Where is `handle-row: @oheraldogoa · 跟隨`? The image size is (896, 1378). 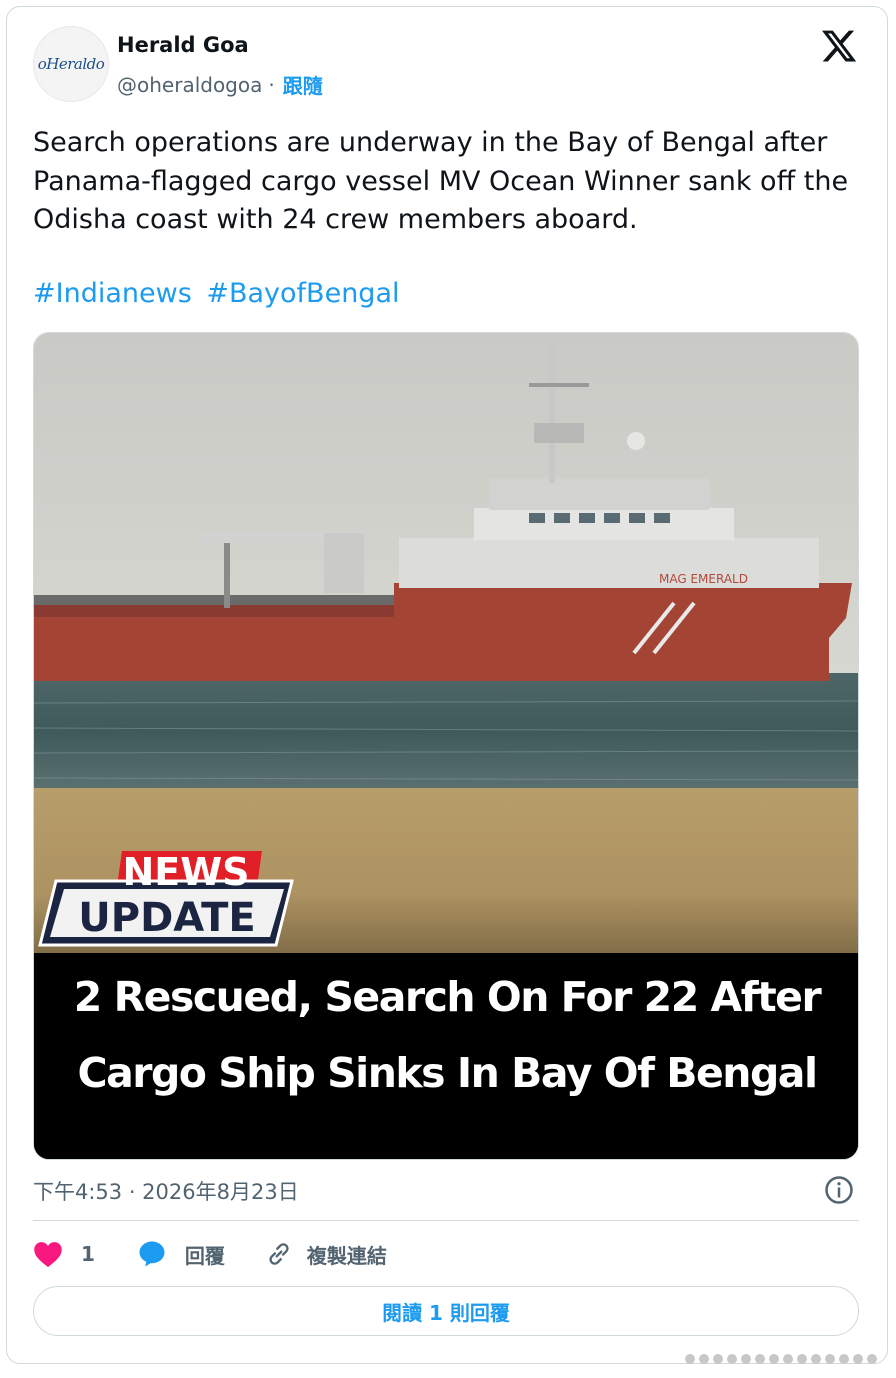
handle-row: @oheraldogoa · 跟隨 is located at coordinates (220, 84).